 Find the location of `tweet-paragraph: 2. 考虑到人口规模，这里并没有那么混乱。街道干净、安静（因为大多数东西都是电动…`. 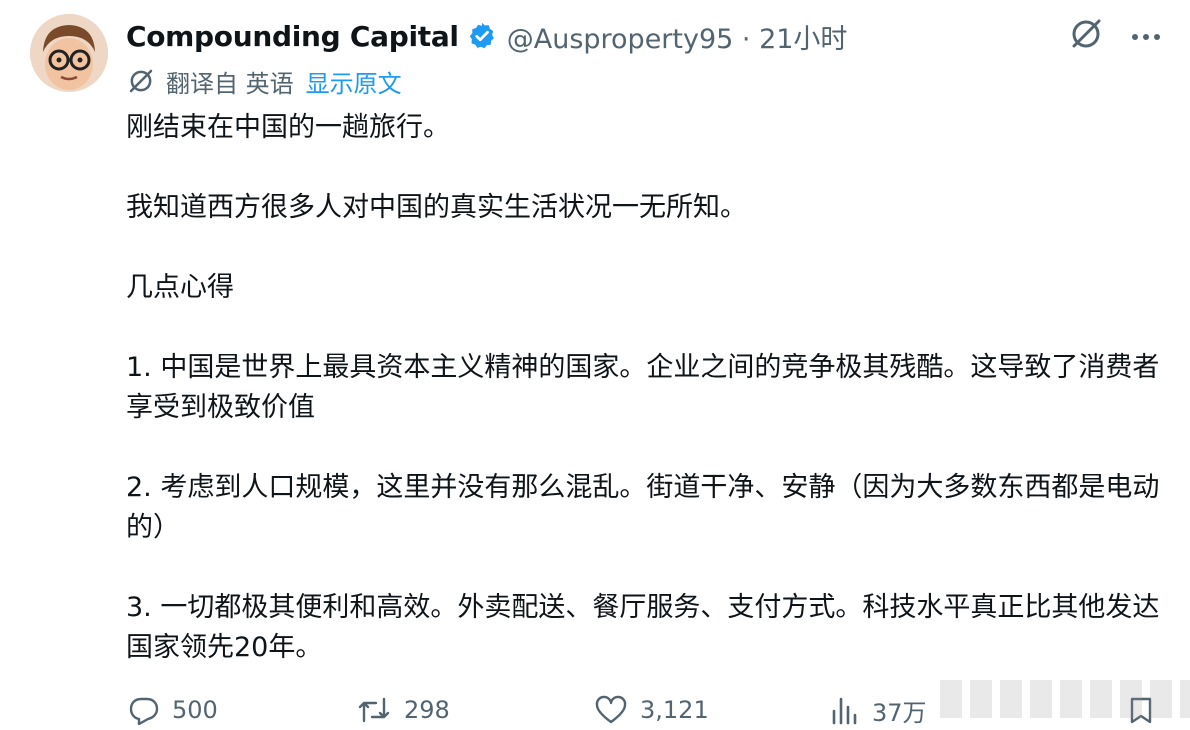

tweet-paragraph: 2. 考虑到人口规模，这里并没有那么混乱。街道干净、安静（因为大多数东西都是电动… is located at coordinates (643, 507).